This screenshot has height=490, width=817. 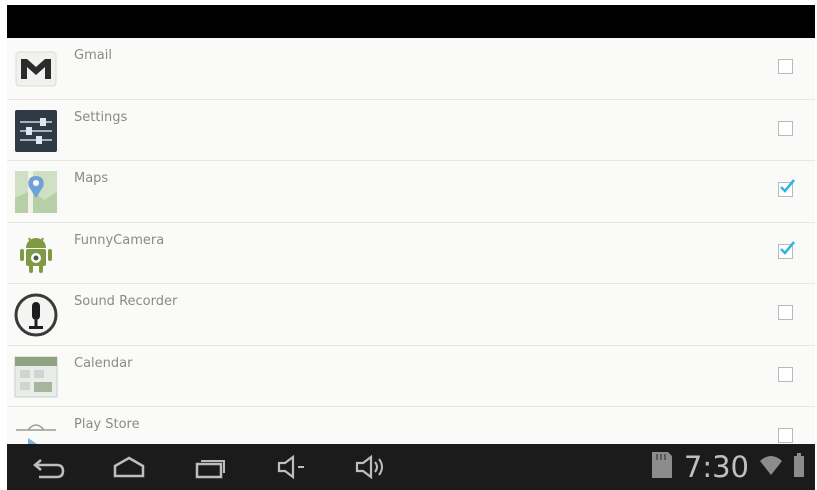 What do you see at coordinates (36, 315) in the screenshot?
I see `microphone-icon` at bounding box center [36, 315].